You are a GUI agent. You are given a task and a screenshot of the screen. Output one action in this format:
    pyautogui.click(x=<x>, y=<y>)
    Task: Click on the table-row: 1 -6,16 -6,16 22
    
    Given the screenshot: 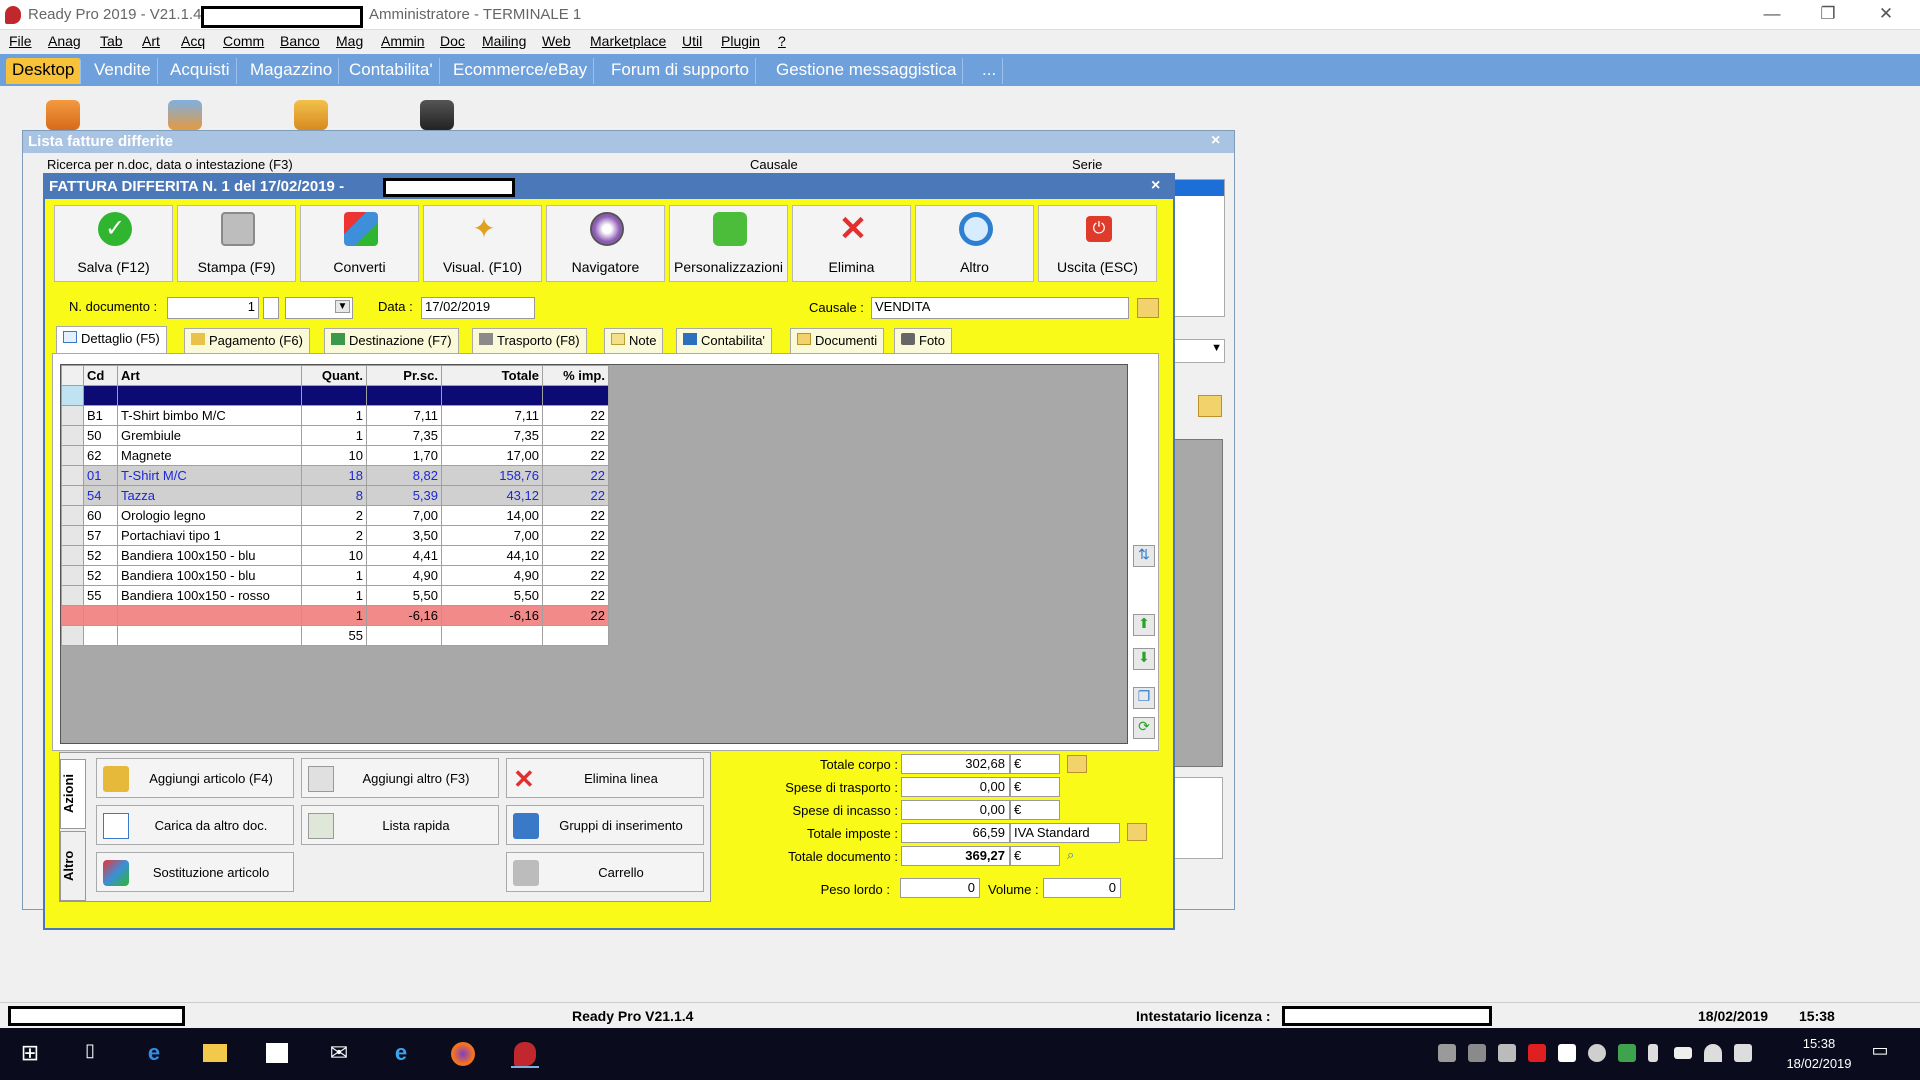 What is the action you would take?
    pyautogui.click(x=335, y=615)
    